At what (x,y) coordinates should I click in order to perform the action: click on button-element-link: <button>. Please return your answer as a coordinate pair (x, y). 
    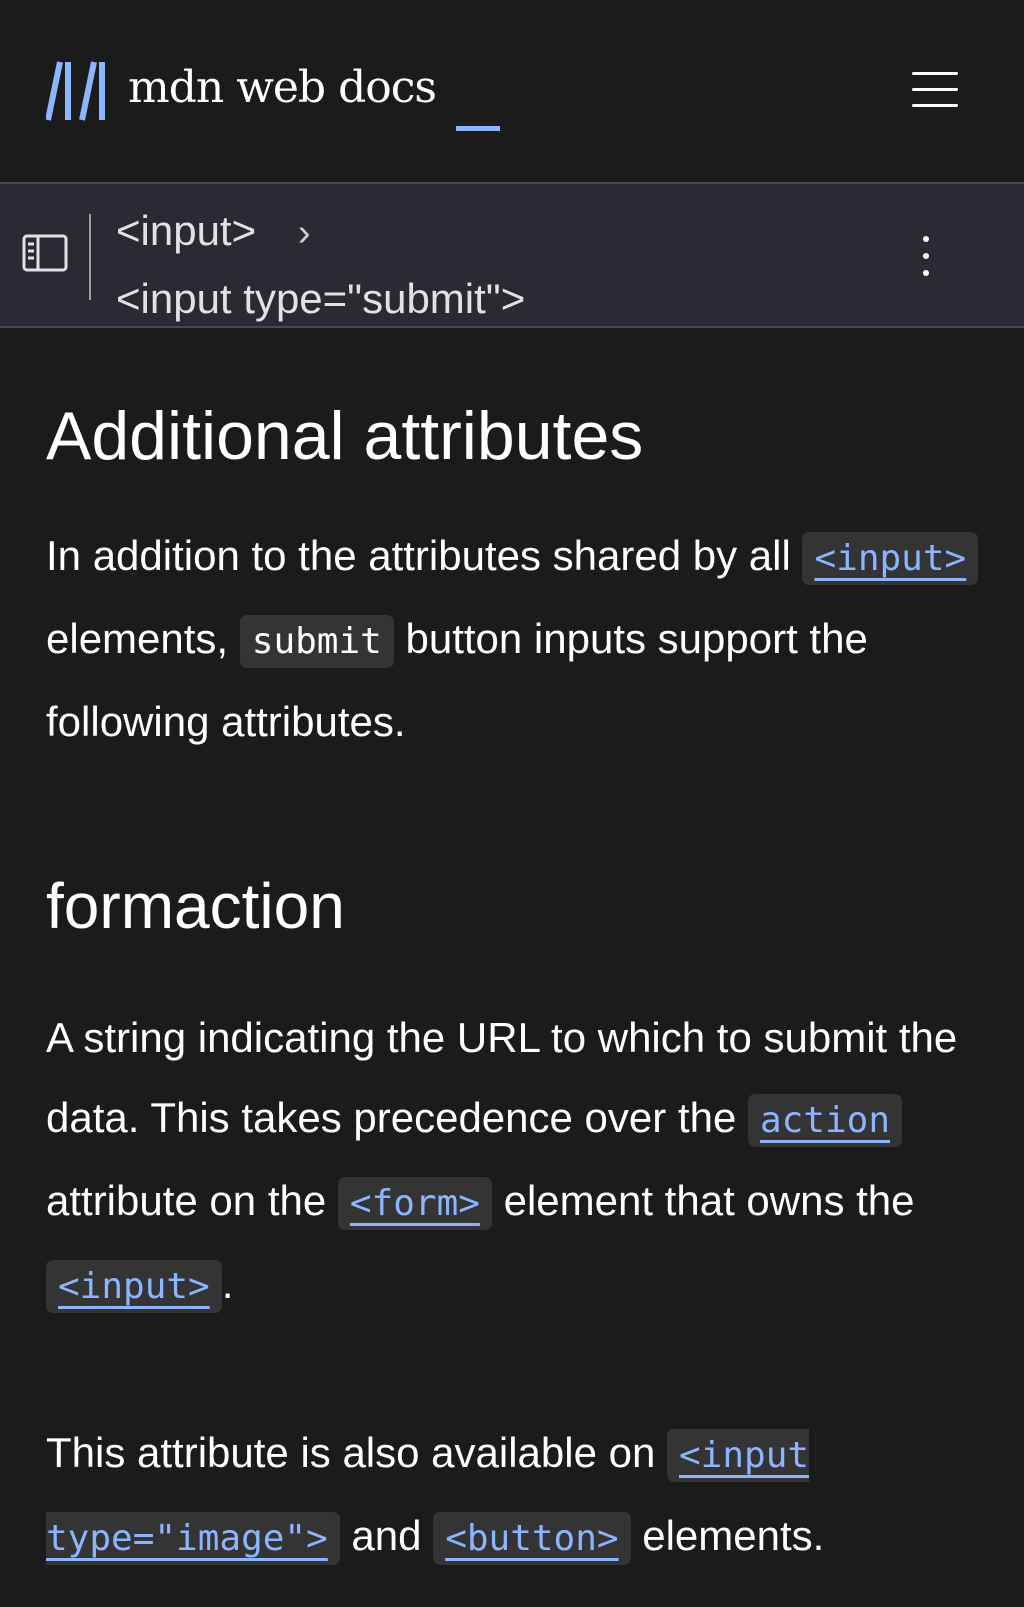
    Looking at the image, I should click on (531, 1538).